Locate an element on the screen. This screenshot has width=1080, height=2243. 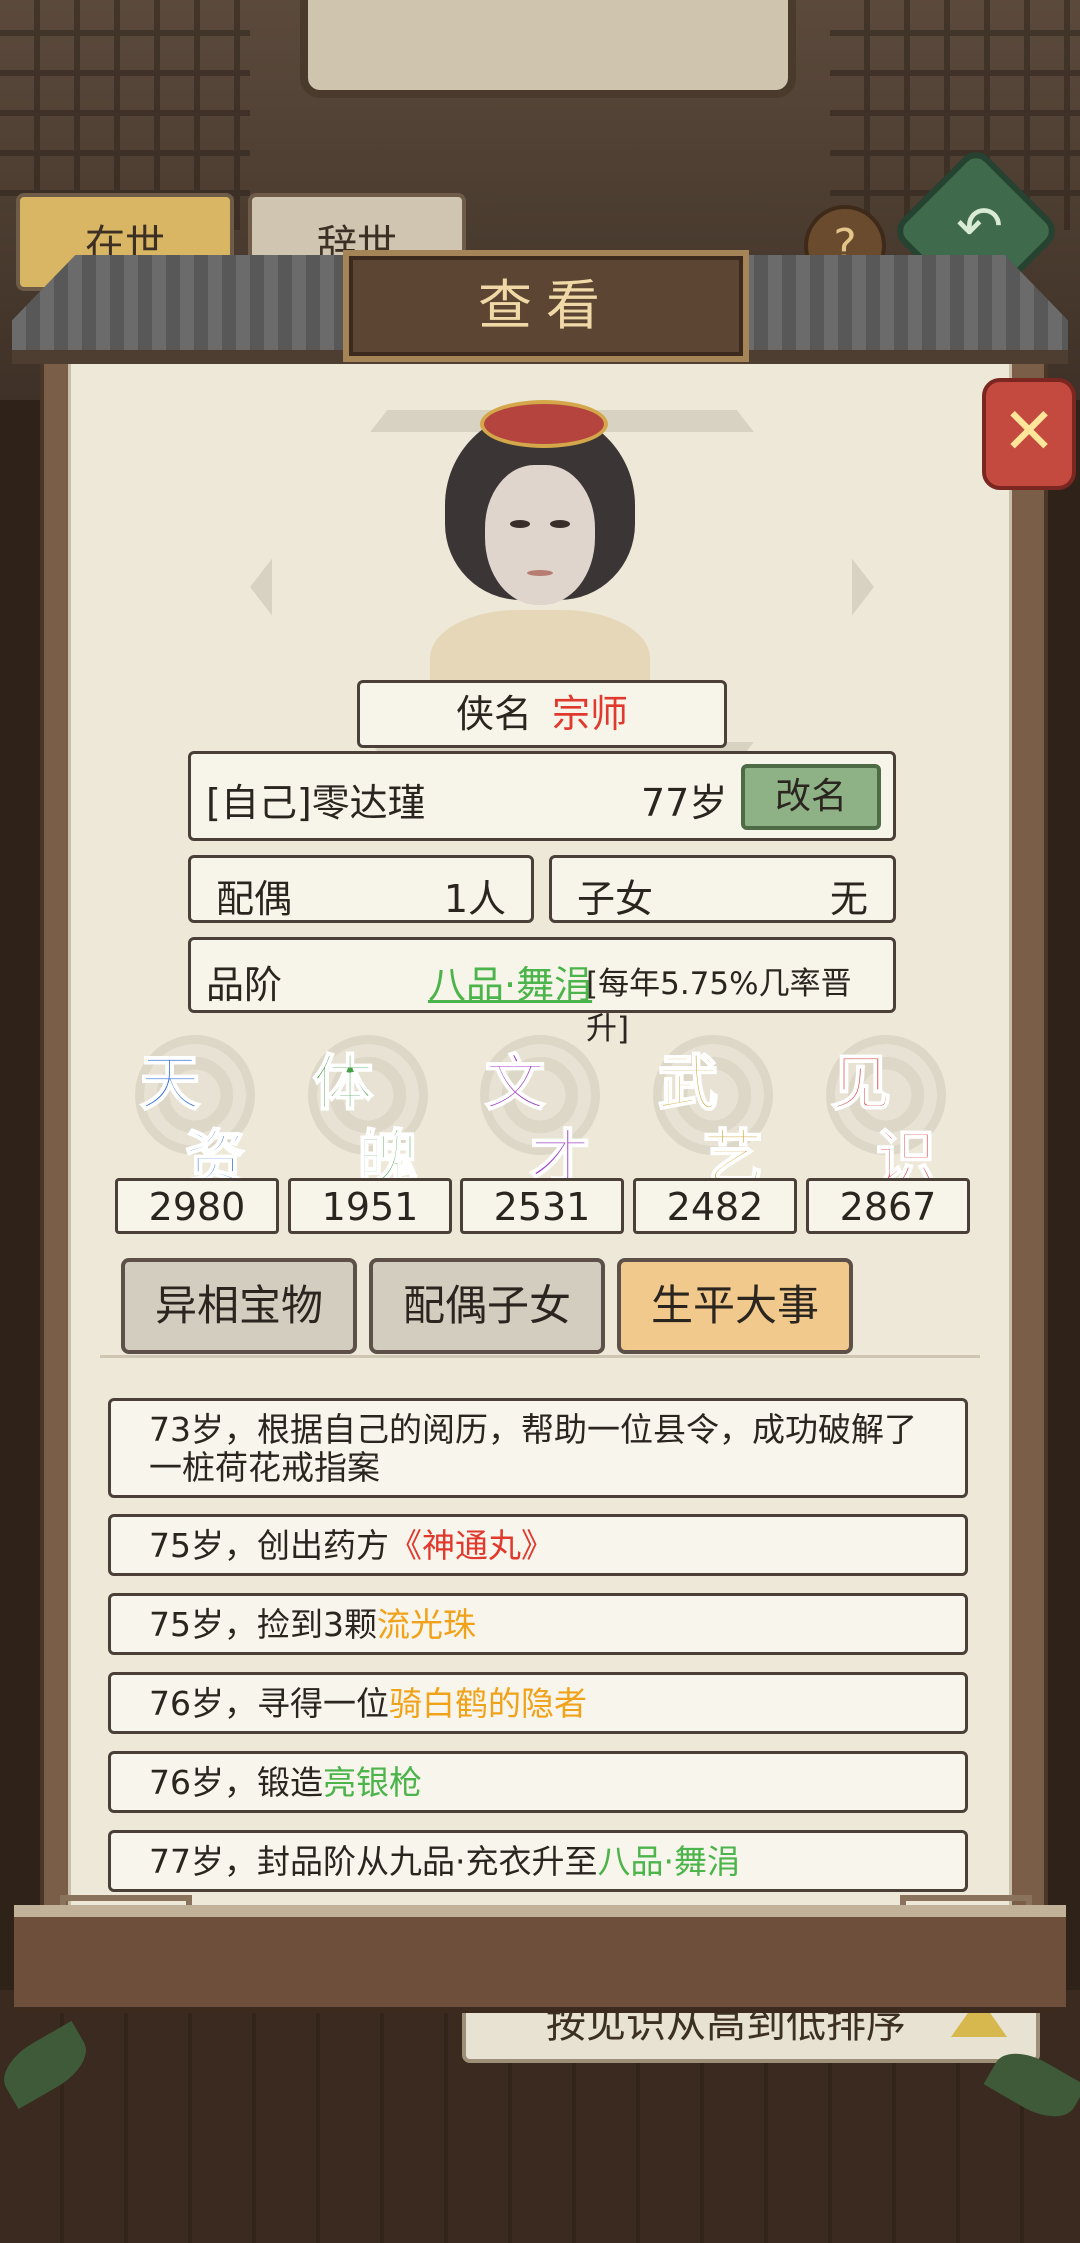
stat-value-aptitude: 2980 is located at coordinates (197, 1206).